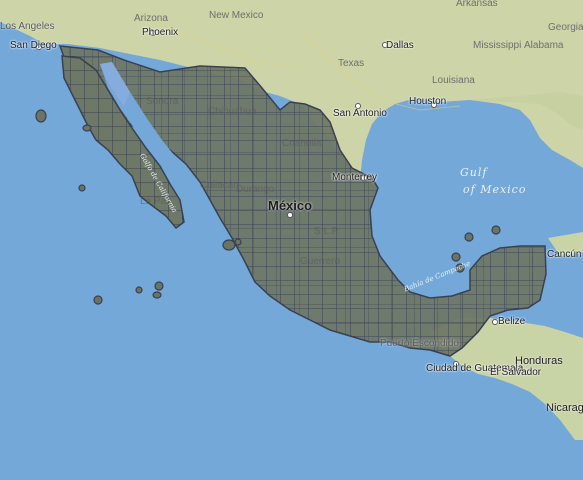  What do you see at coordinates (160, 32) in the screenshot?
I see `label-phoenix: Phoenix` at bounding box center [160, 32].